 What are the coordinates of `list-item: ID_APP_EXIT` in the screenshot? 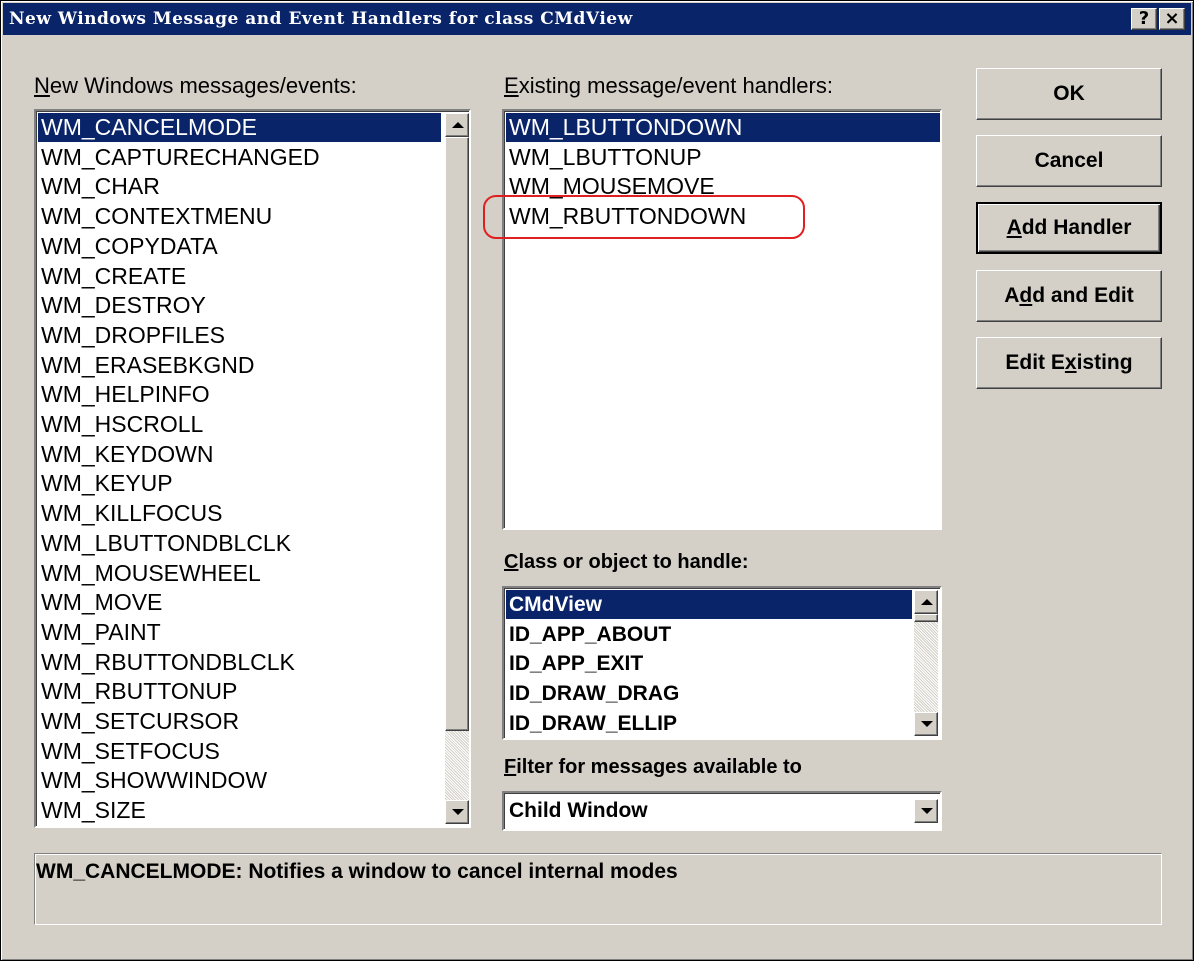 It's located at (709, 663).